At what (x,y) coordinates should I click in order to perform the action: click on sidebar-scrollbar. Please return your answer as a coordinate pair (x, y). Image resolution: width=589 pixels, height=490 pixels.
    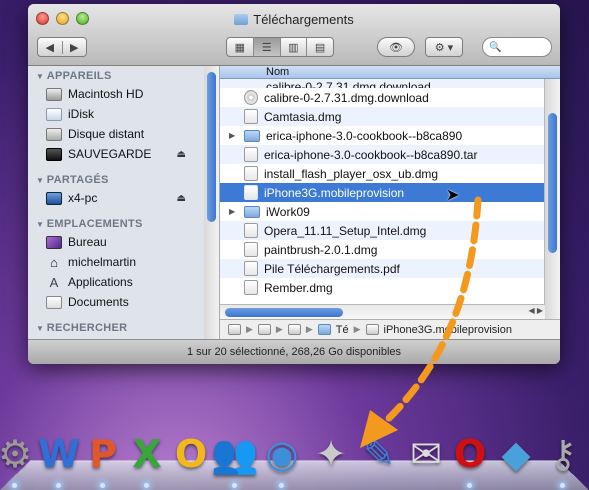
    Looking at the image, I should click on (212, 202).